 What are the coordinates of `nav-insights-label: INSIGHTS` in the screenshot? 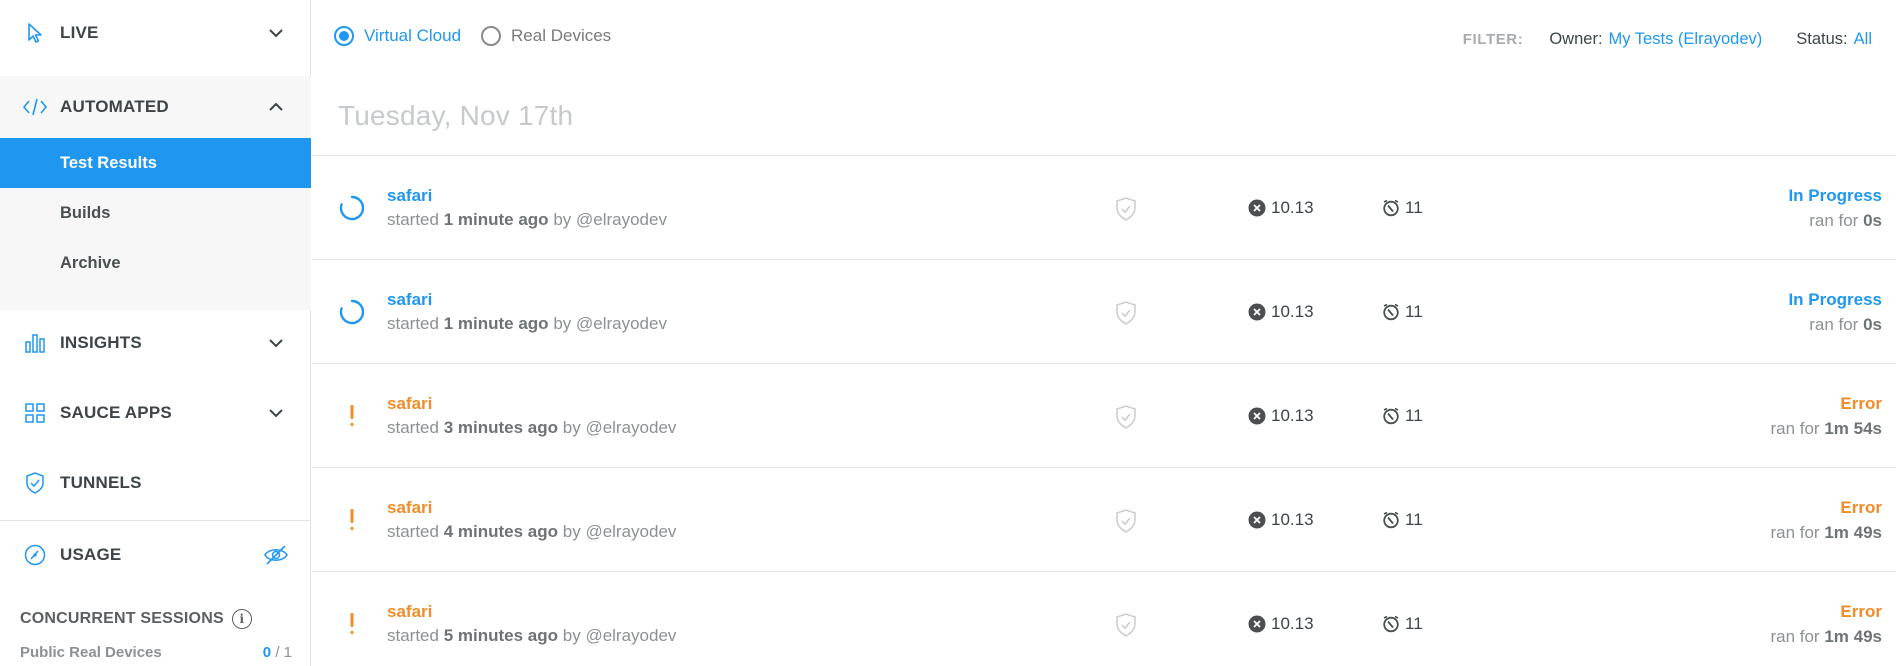 It's located at (101, 342).